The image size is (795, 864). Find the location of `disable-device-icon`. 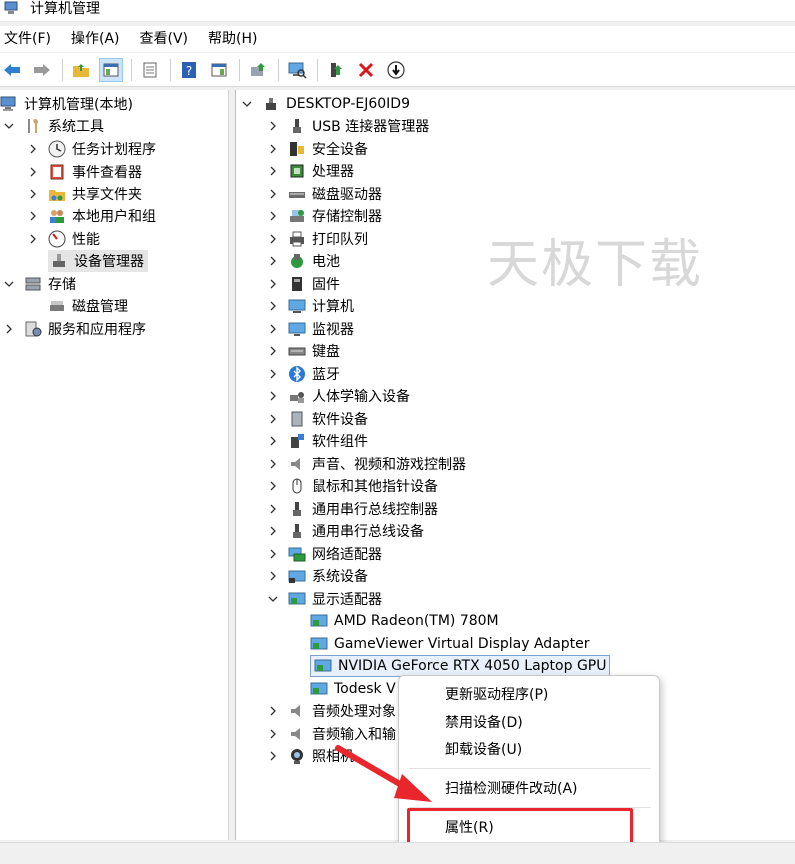

disable-device-icon is located at coordinates (396, 70).